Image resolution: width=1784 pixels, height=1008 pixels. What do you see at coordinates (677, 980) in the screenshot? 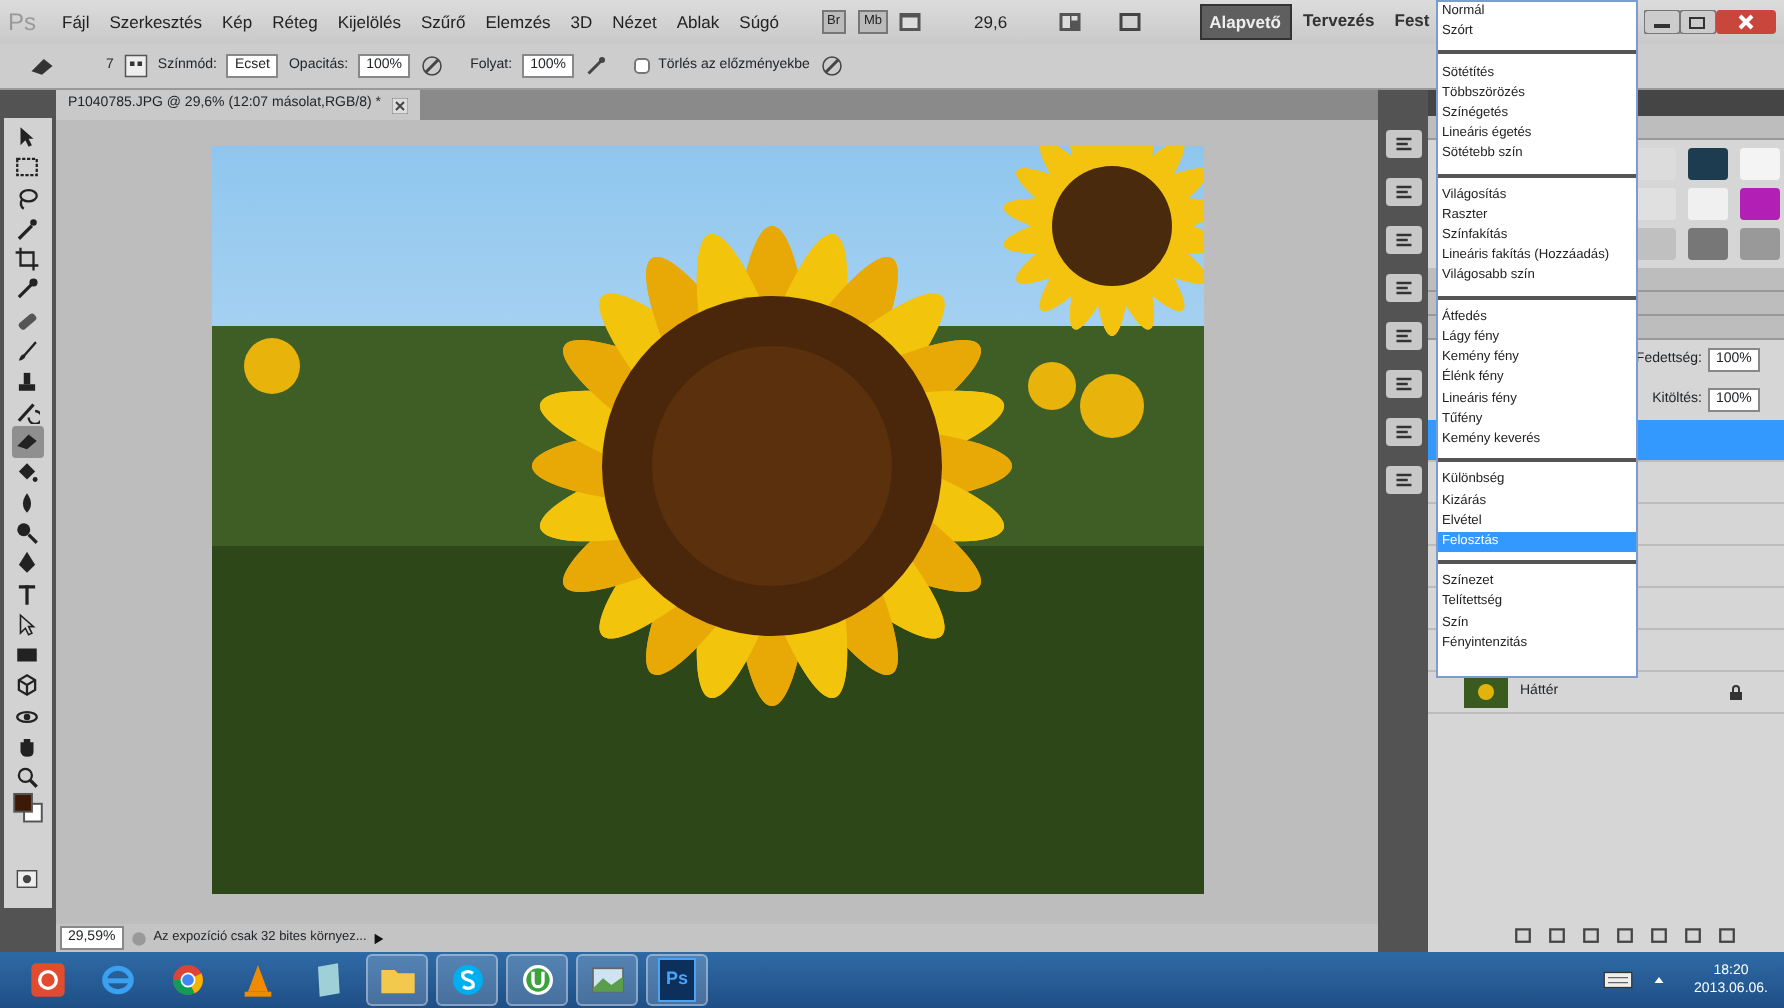
I see `taskbar-button: Ps` at bounding box center [677, 980].